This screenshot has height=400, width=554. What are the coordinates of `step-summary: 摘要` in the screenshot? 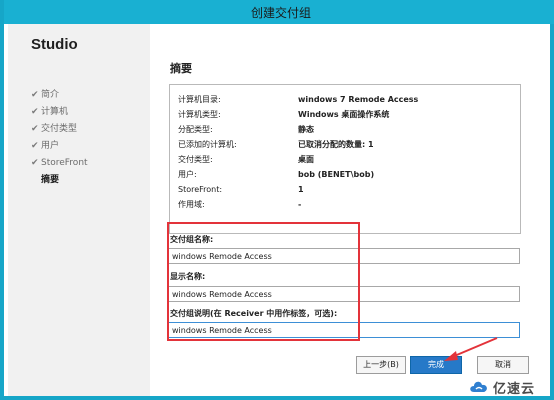 It's located at (59, 180).